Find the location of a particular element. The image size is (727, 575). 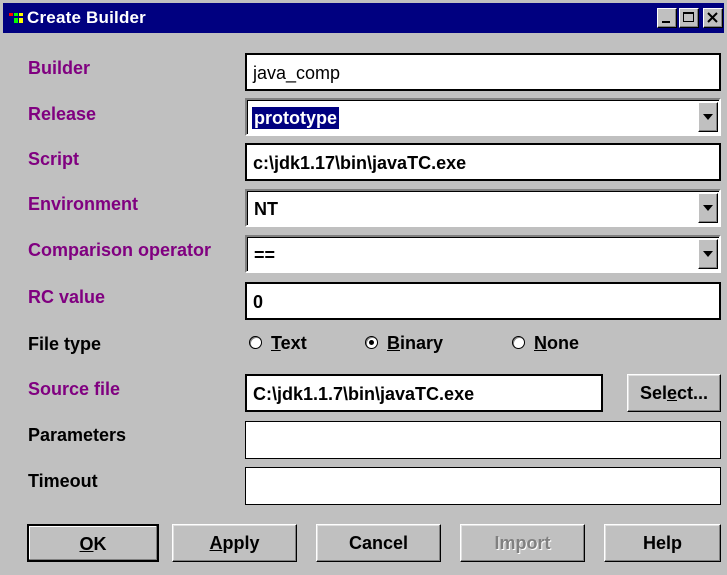

close-button is located at coordinates (713, 18).